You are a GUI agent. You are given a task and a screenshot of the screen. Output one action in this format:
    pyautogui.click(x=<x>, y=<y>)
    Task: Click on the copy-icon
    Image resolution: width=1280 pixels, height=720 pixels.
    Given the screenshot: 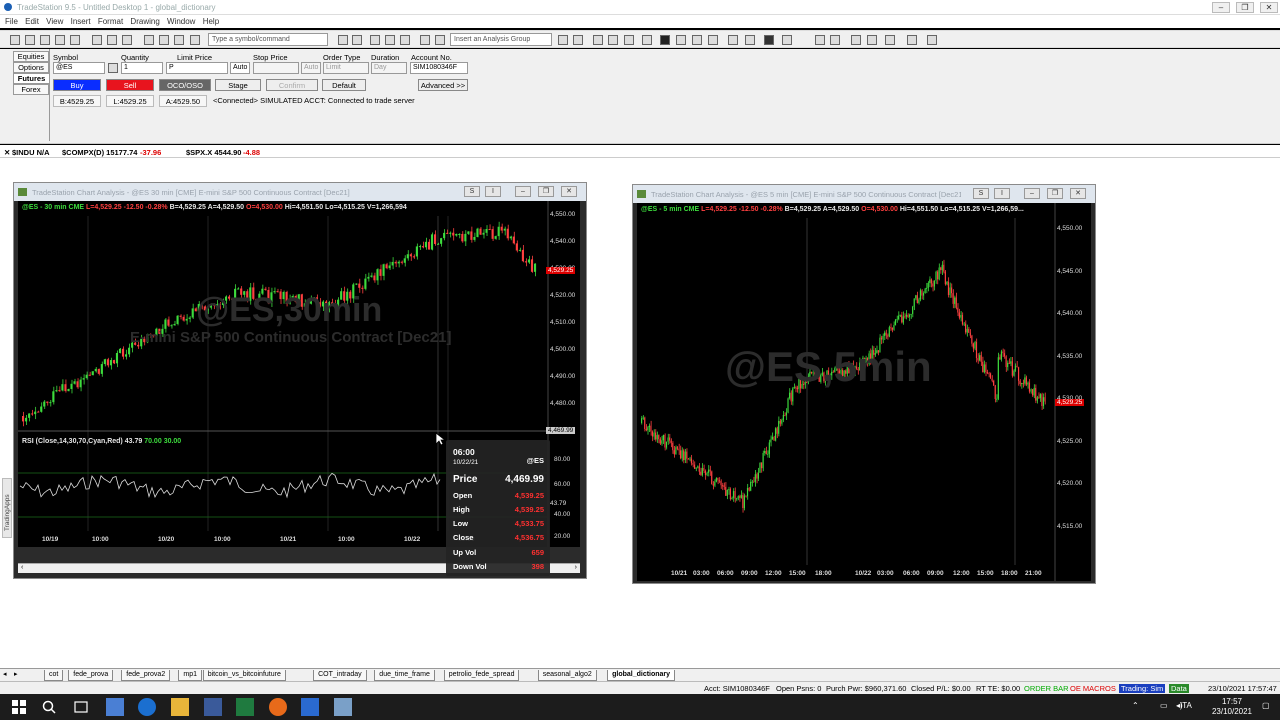 What is the action you would take?
    pyautogui.click(x=112, y=40)
    